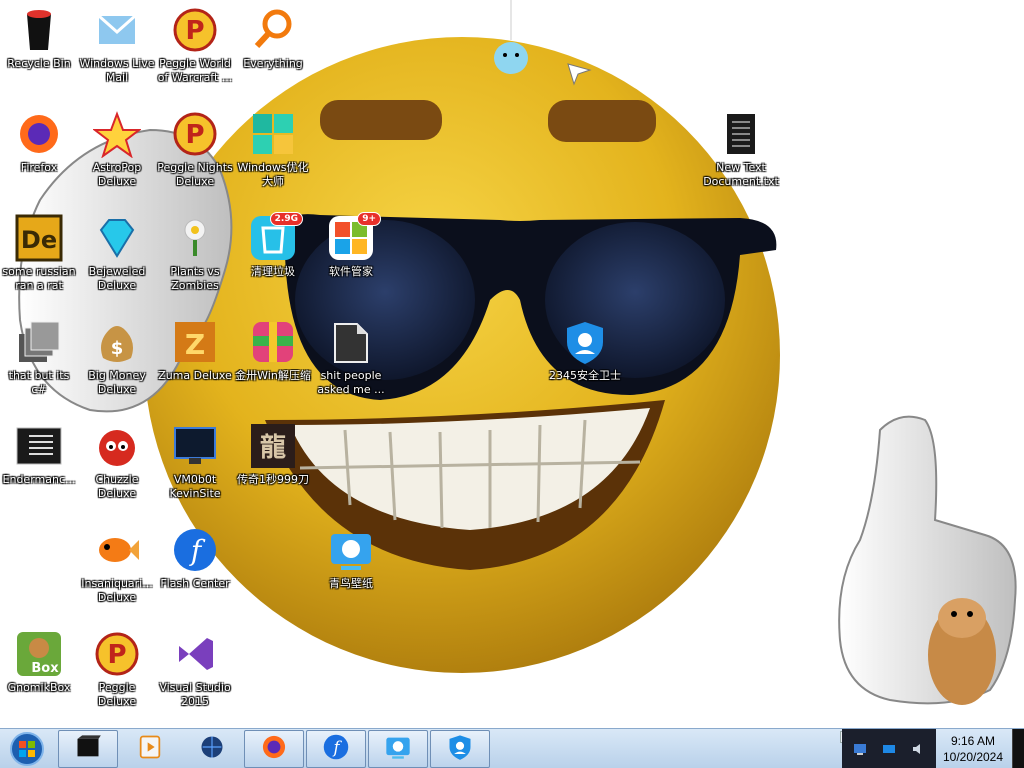 The height and width of the screenshot is (768, 1024). What do you see at coordinates (39, 167) in the screenshot?
I see `desktop-icon-label: Firefox` at bounding box center [39, 167].